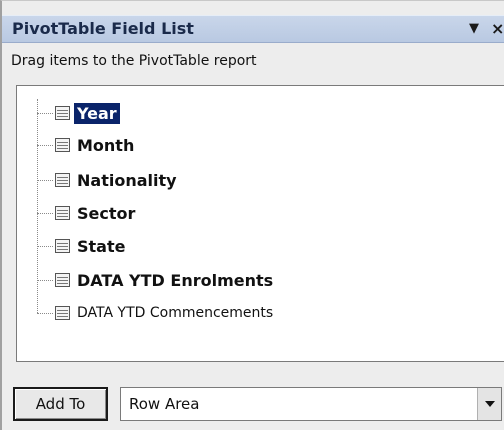 Image resolution: width=504 pixels, height=430 pixels. Describe the element at coordinates (253, 29) in the screenshot. I see `pane-title-bar: PivotTable Field List ▼ ×` at that location.